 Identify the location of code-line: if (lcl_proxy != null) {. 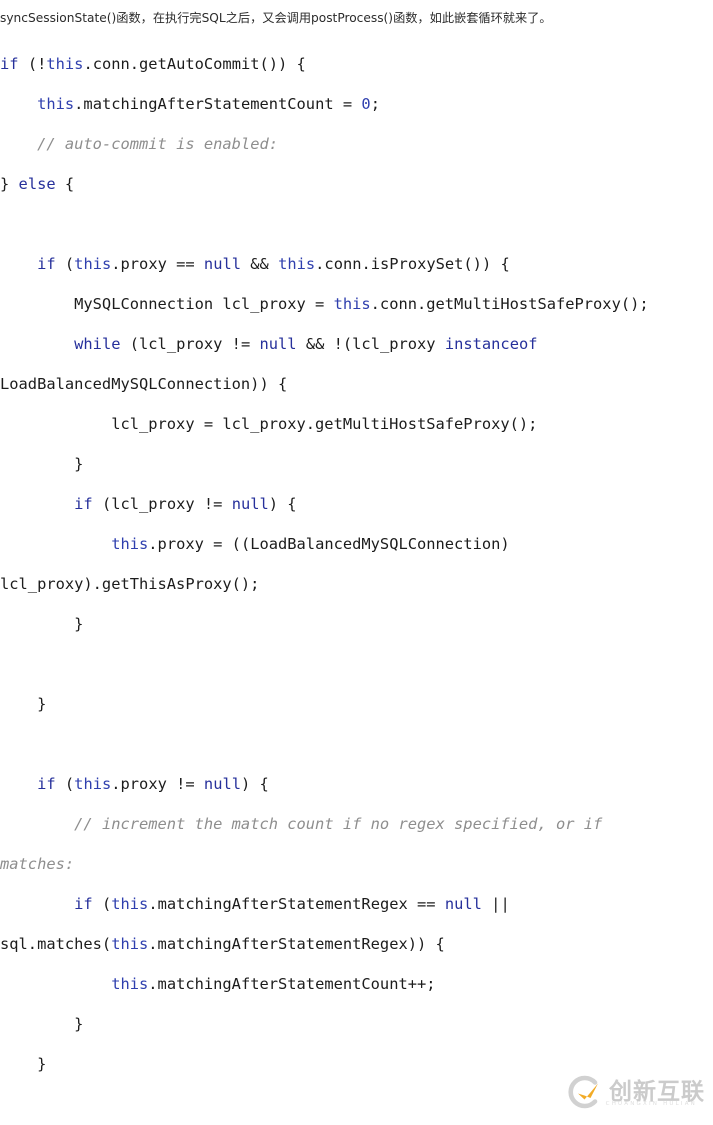
(356, 504).